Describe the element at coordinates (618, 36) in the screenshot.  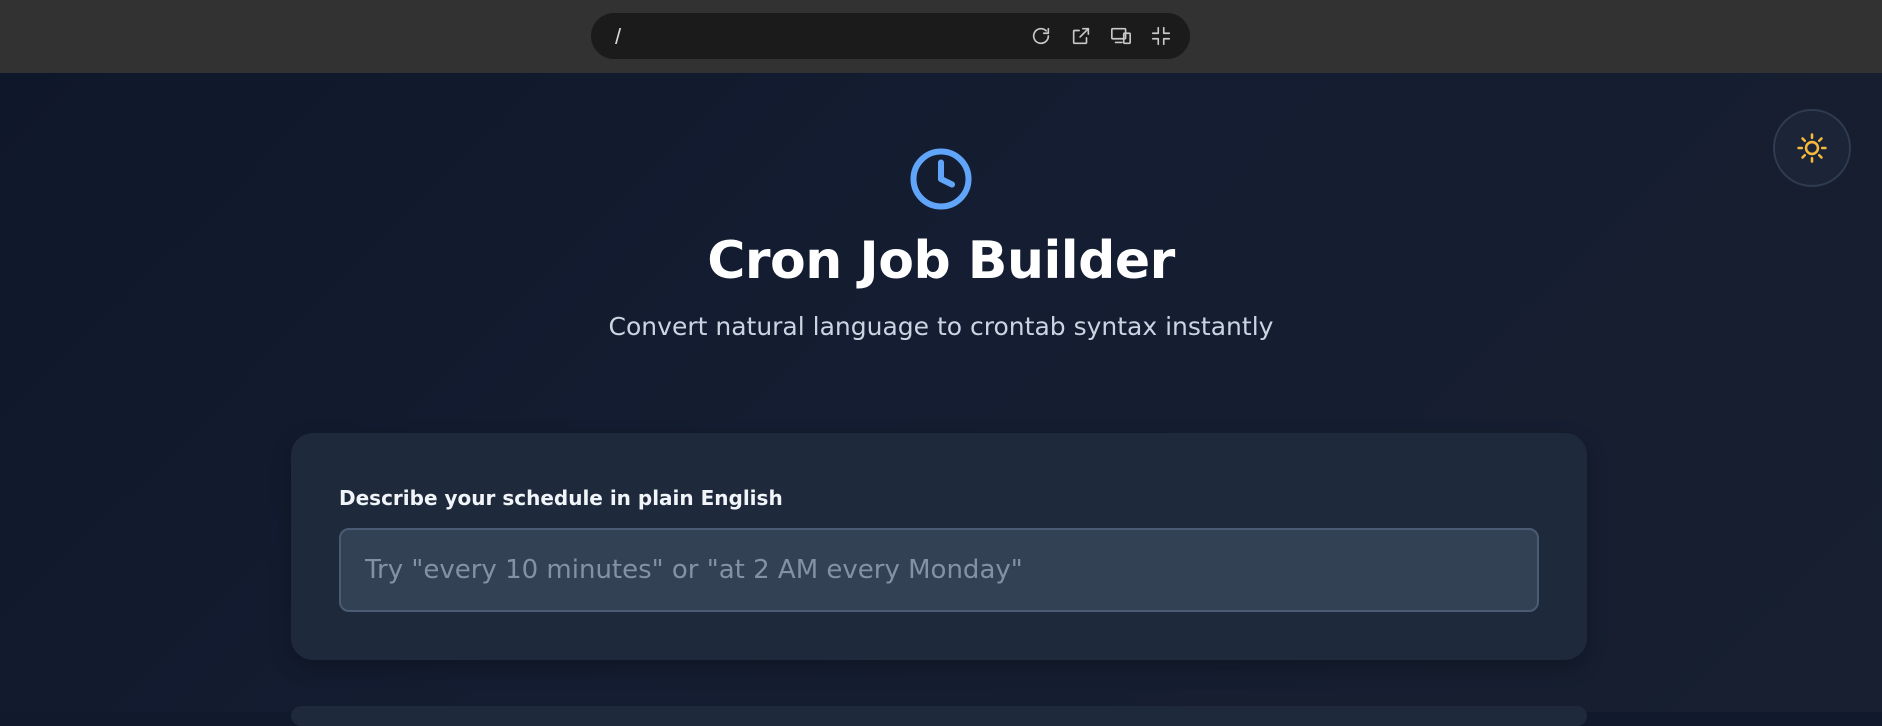
I see `address-bar-url: /` at that location.